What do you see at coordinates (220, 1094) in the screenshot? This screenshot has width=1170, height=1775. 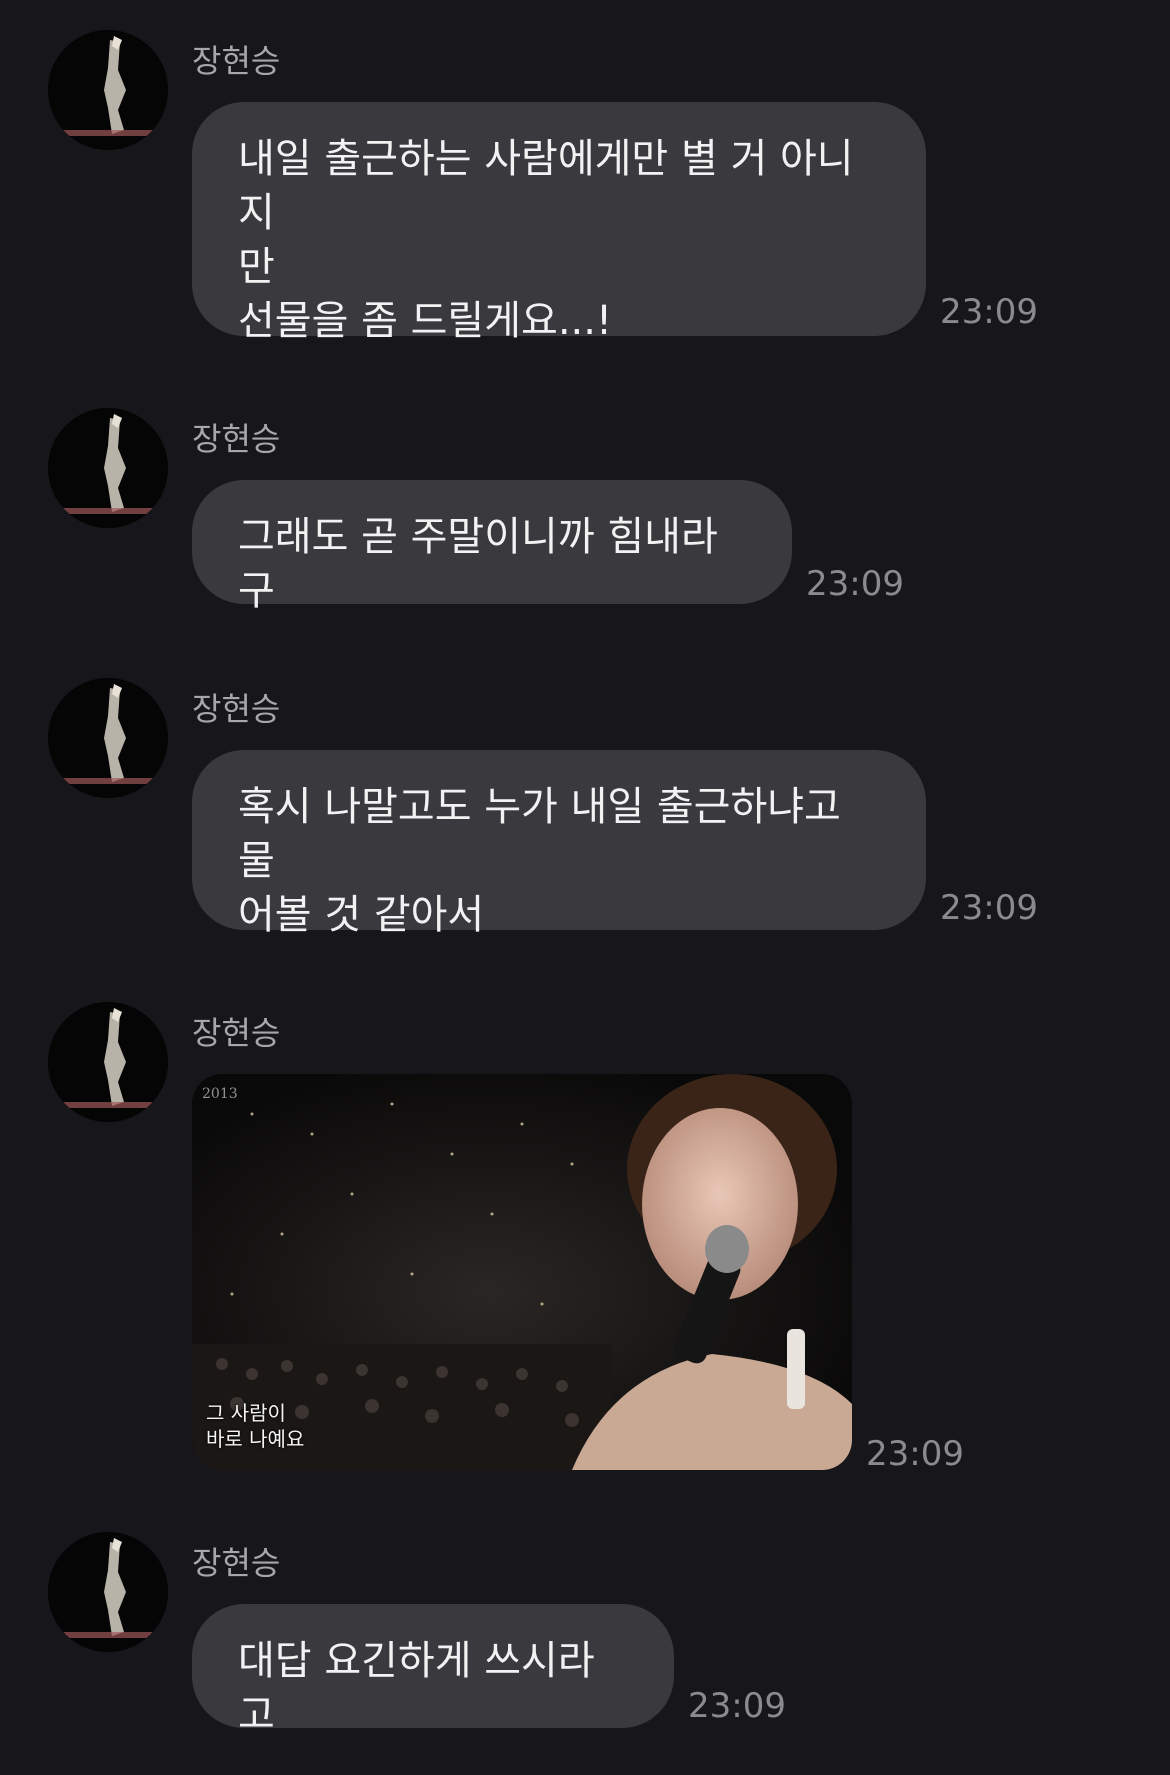 I see `photo-watermark: 2013` at bounding box center [220, 1094].